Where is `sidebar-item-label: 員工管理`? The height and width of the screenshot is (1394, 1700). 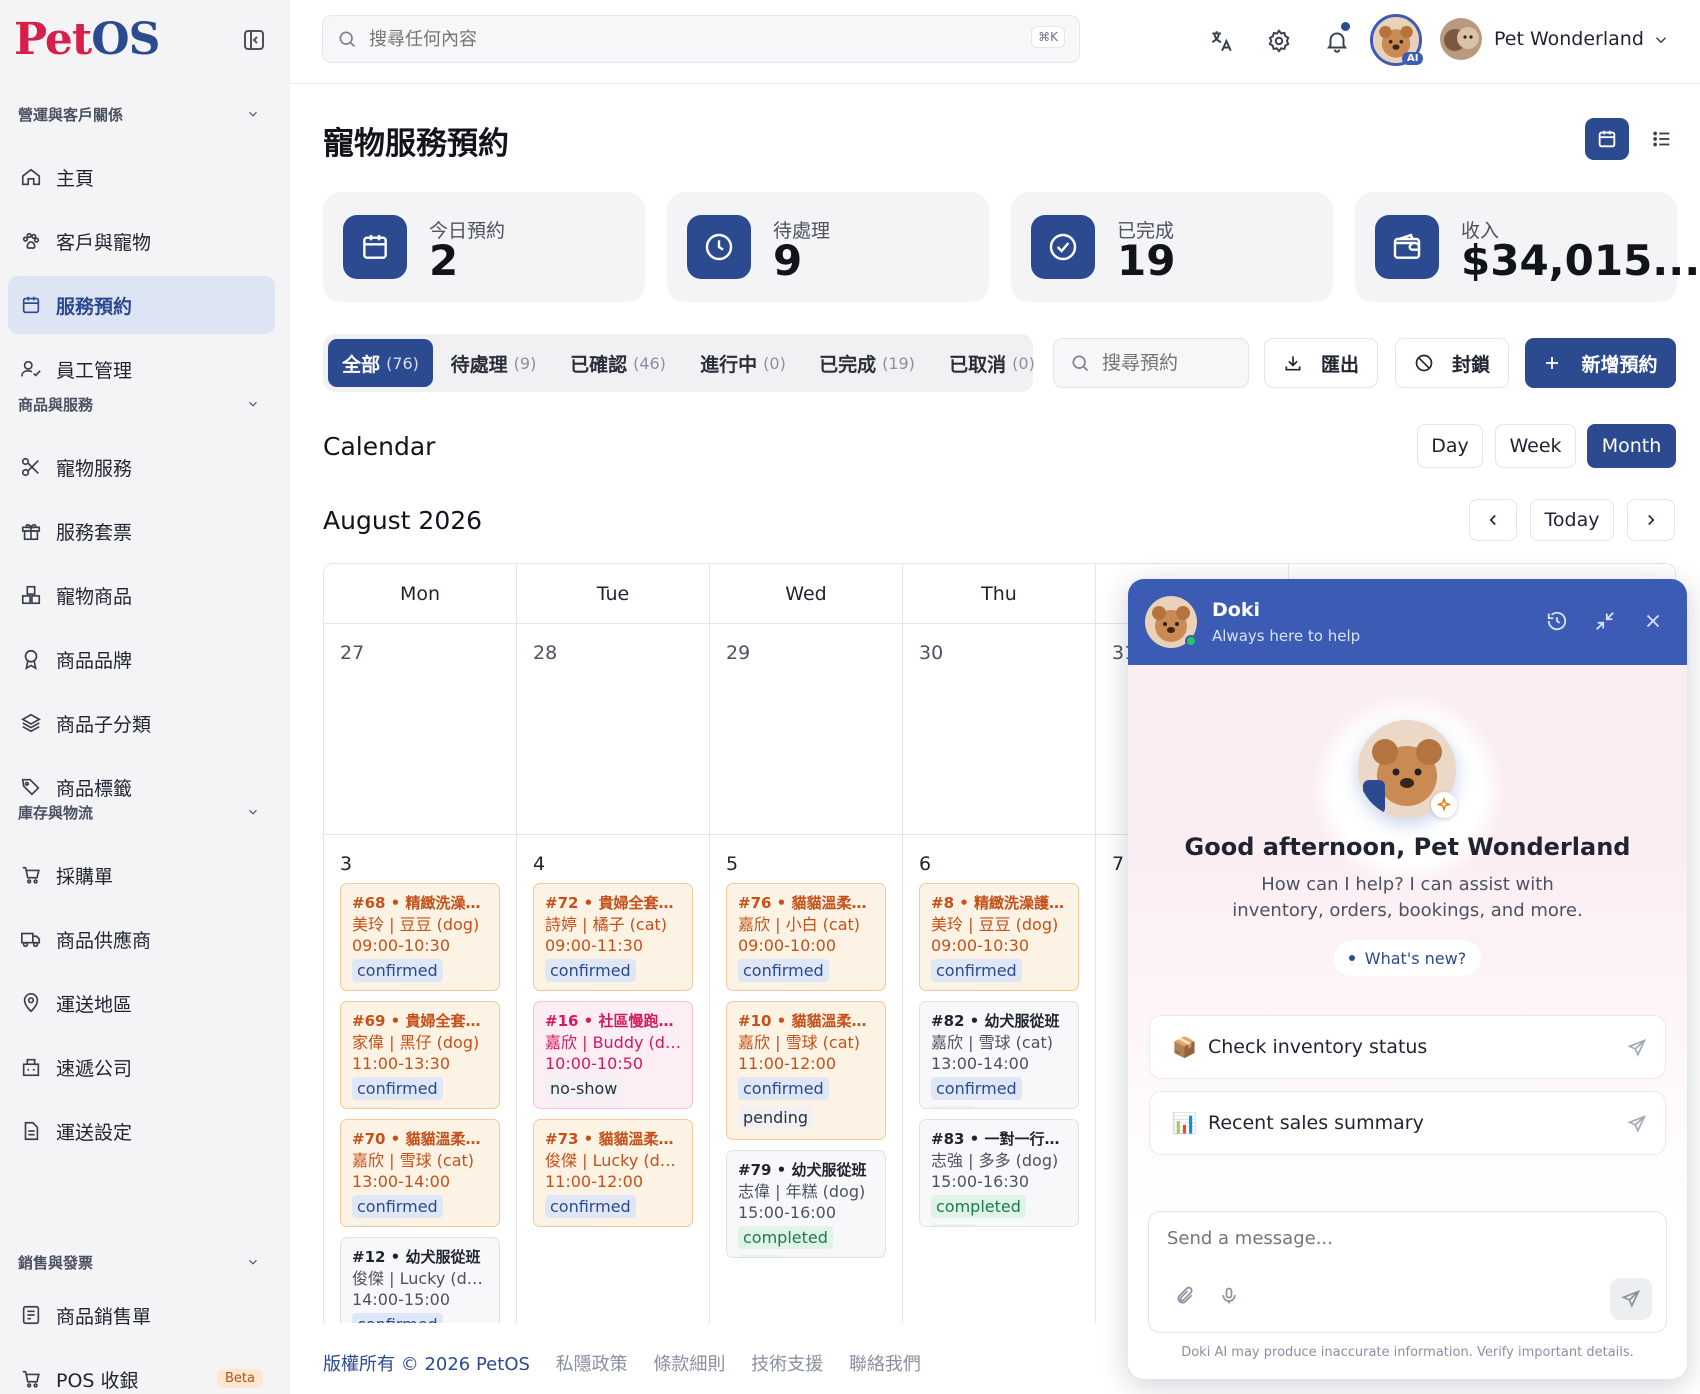 sidebar-item-label: 員工管理 is located at coordinates (94, 370).